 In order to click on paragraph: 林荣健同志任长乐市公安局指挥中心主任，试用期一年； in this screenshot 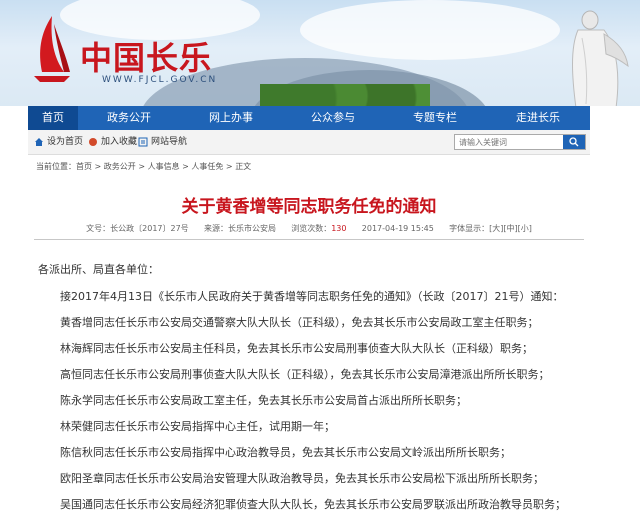, I will do `click(197, 426)`.